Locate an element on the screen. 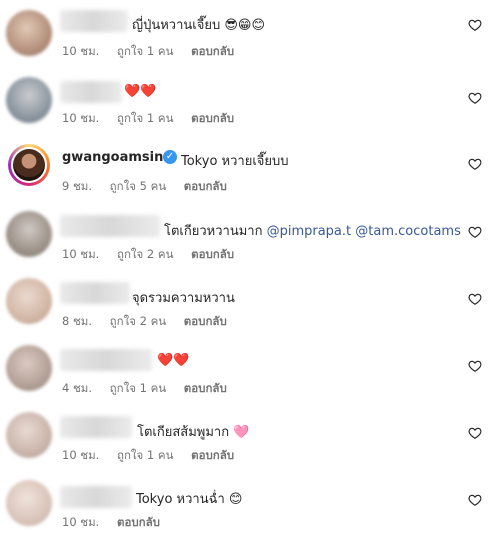 This screenshot has height=547, width=494. verified-badge-icon: ✓ is located at coordinates (170, 157).